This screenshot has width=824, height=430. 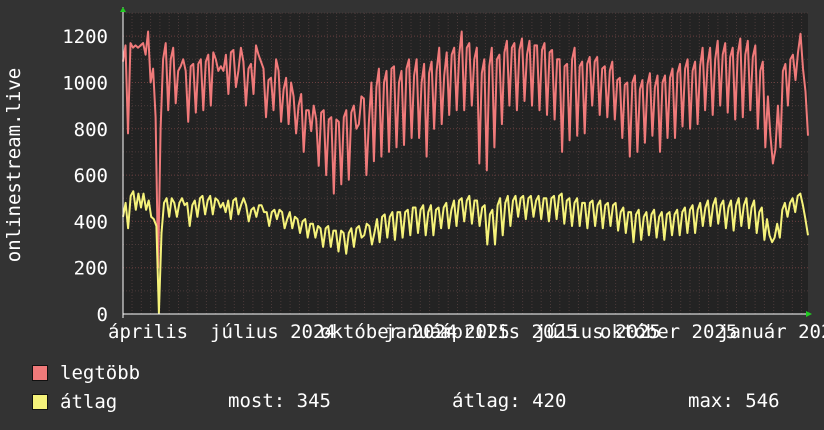 I want to click on y-tick-label: 800, so click(x=91, y=130).